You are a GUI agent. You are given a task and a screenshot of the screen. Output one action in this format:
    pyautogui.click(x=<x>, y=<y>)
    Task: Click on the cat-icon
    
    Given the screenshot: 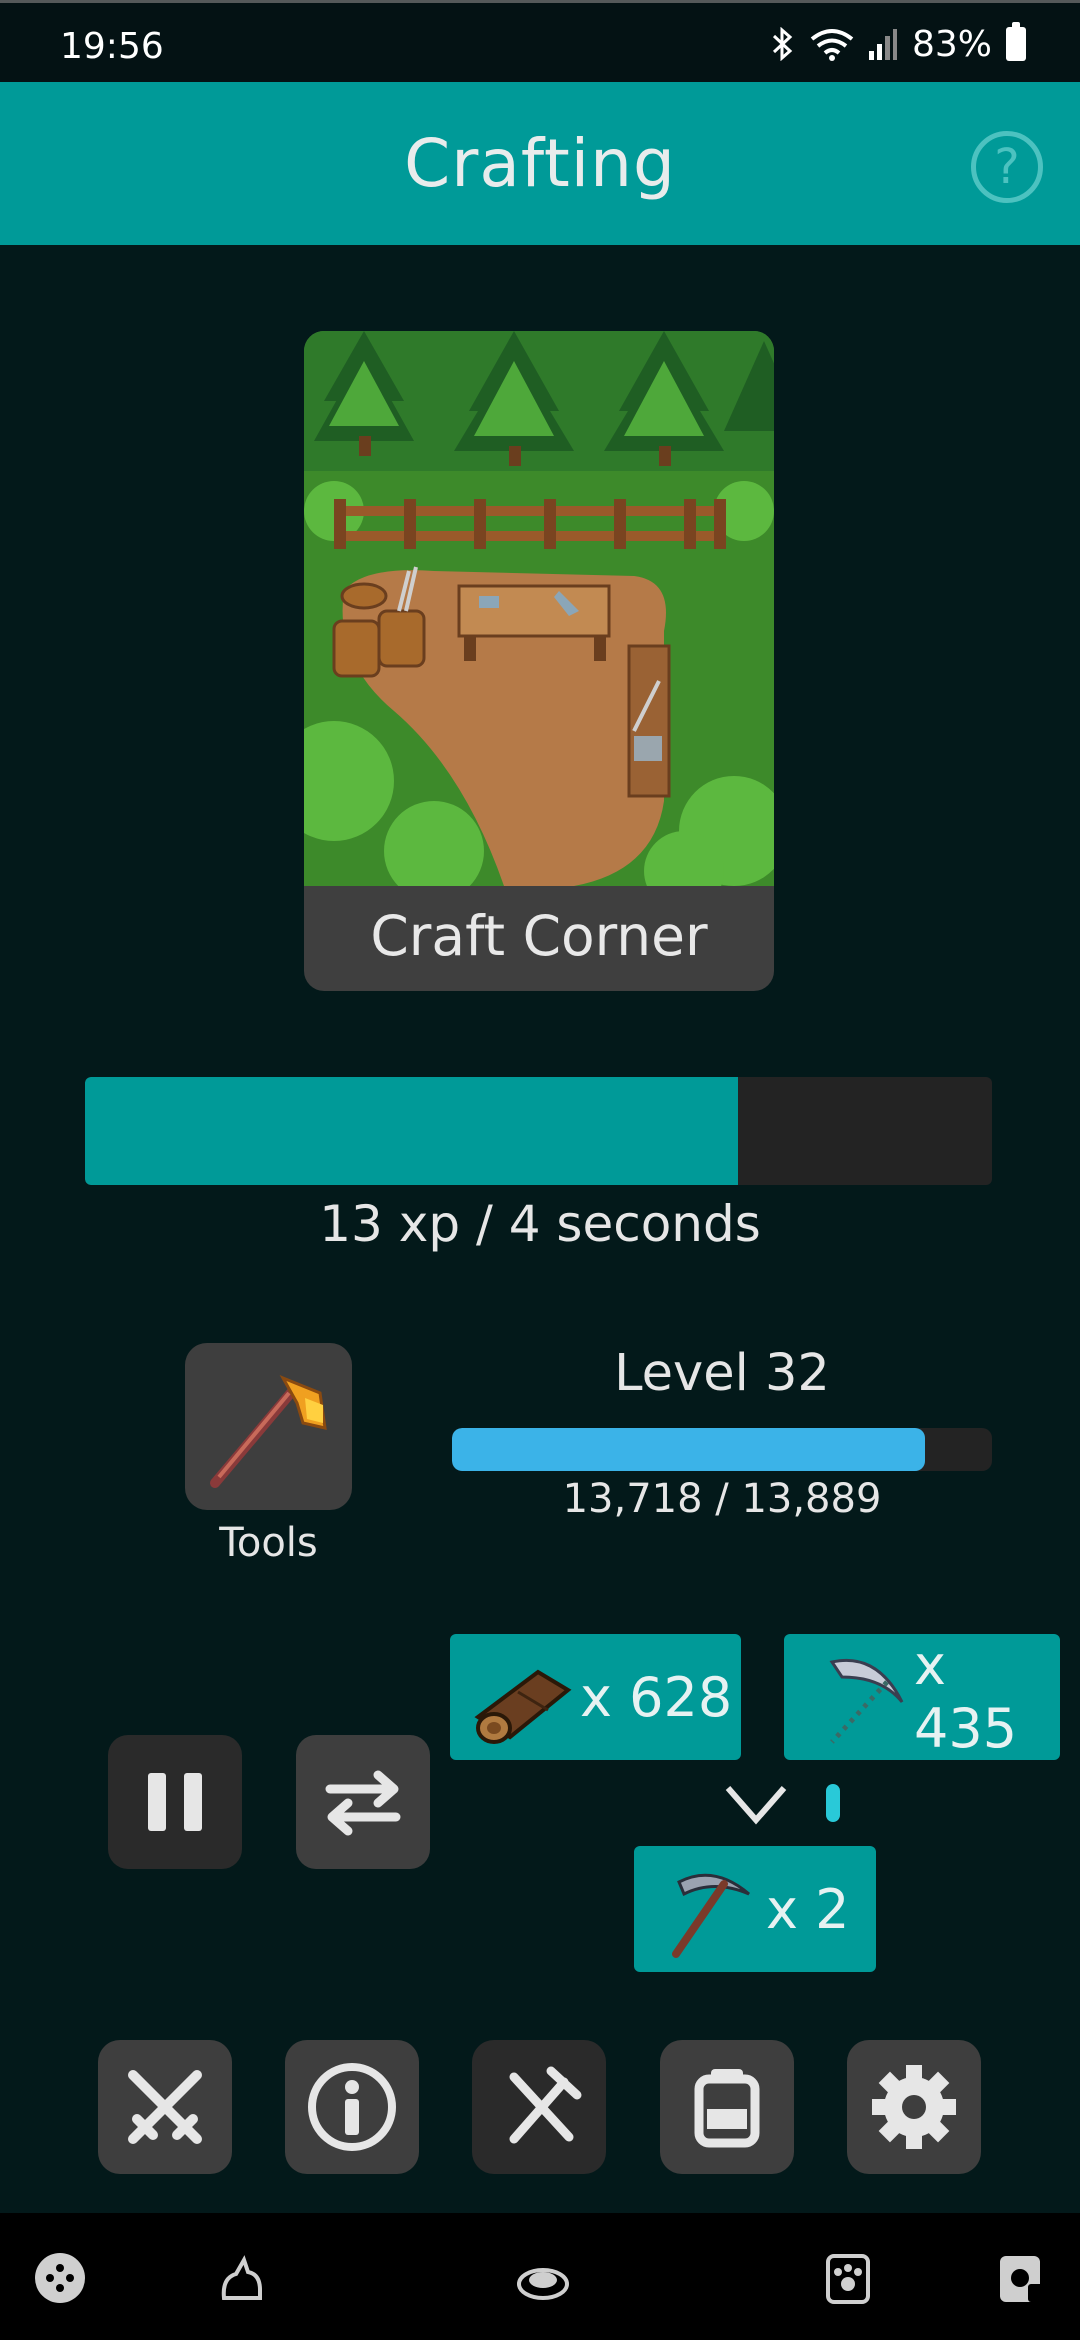 What is the action you would take?
    pyautogui.click(x=242, y=2278)
    